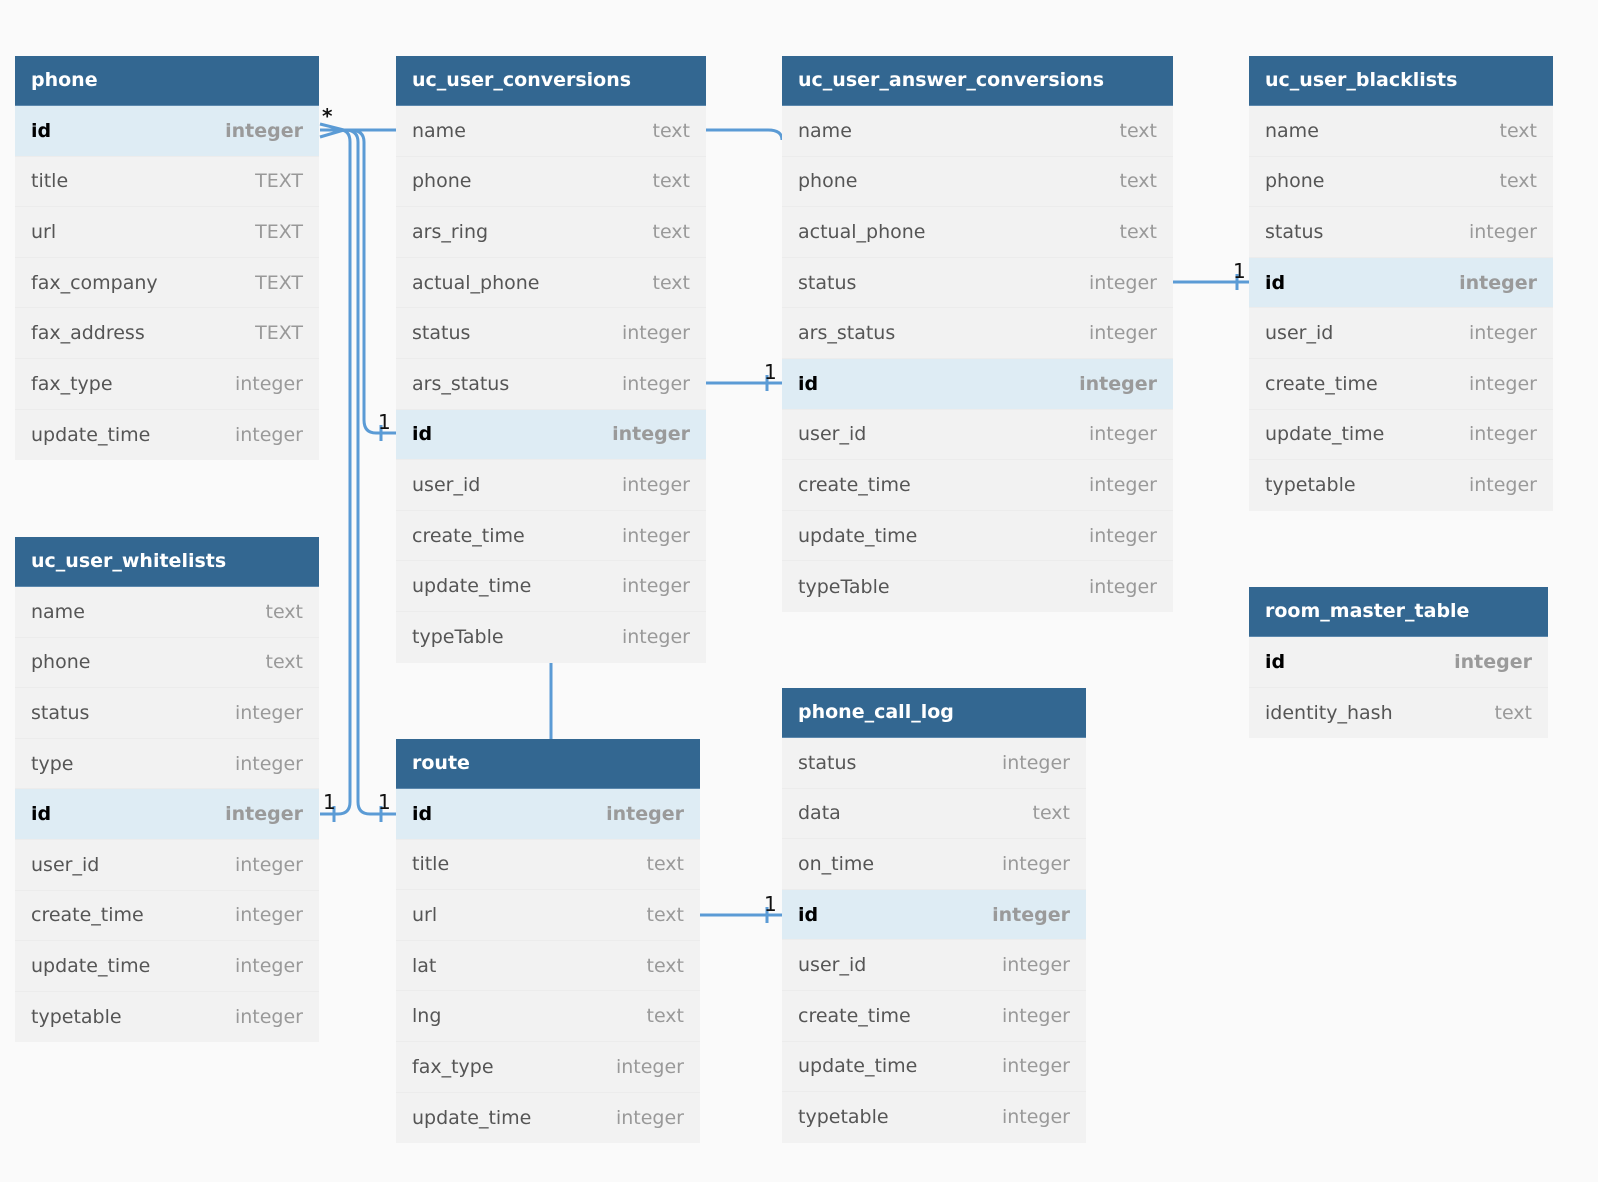 The image size is (1598, 1182). I want to click on field-name: ars_status, so click(461, 383).